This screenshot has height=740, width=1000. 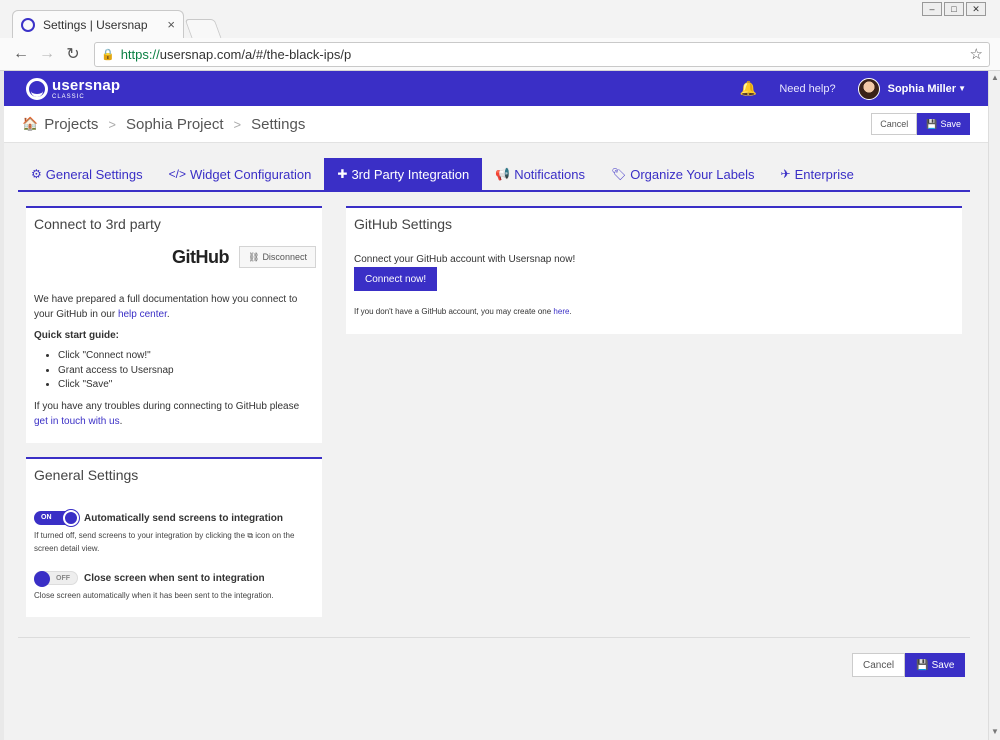 What do you see at coordinates (142, 314) in the screenshot?
I see `help-center-link: help center` at bounding box center [142, 314].